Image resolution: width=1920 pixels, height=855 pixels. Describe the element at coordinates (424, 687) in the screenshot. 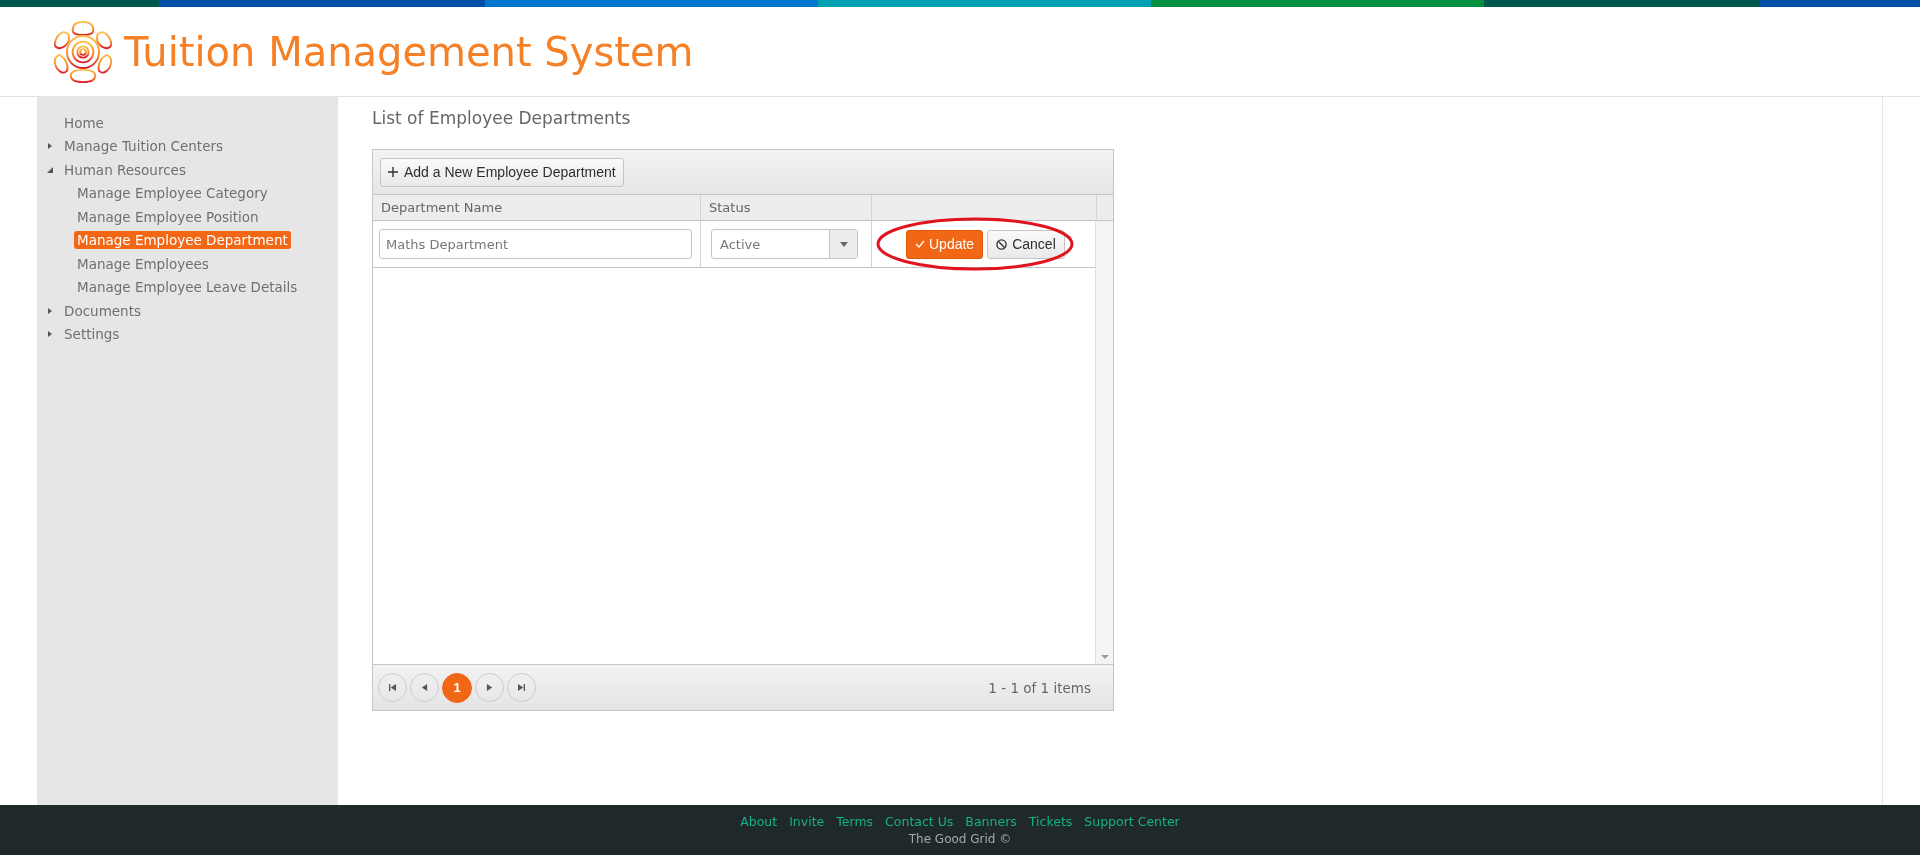

I see `previous-page-icon` at that location.